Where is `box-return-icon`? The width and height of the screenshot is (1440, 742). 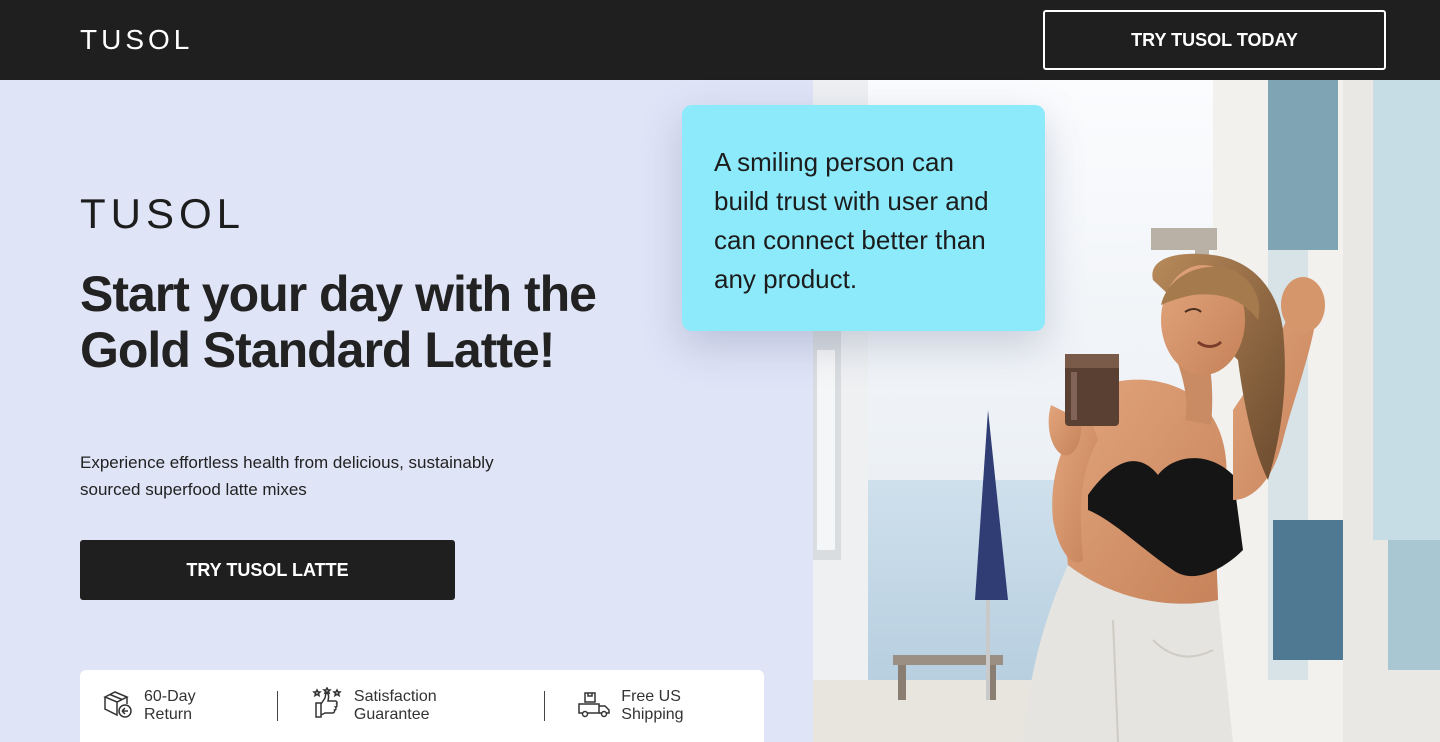
box-return-icon is located at coordinates (117, 706).